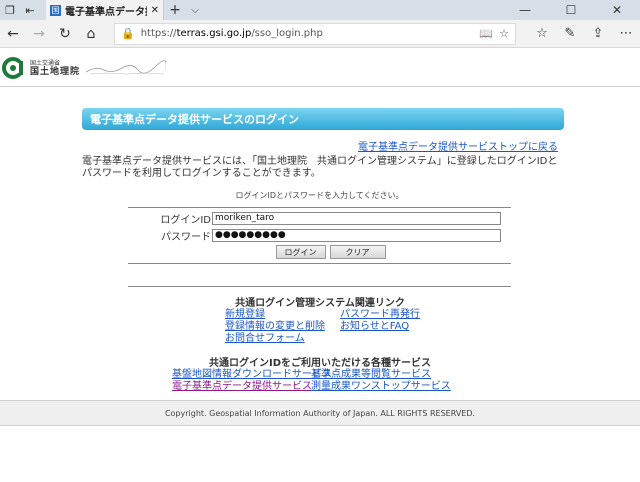 This screenshot has height=482, width=640. What do you see at coordinates (128, 33) in the screenshot?
I see `lock-icon: 🔒` at bounding box center [128, 33].